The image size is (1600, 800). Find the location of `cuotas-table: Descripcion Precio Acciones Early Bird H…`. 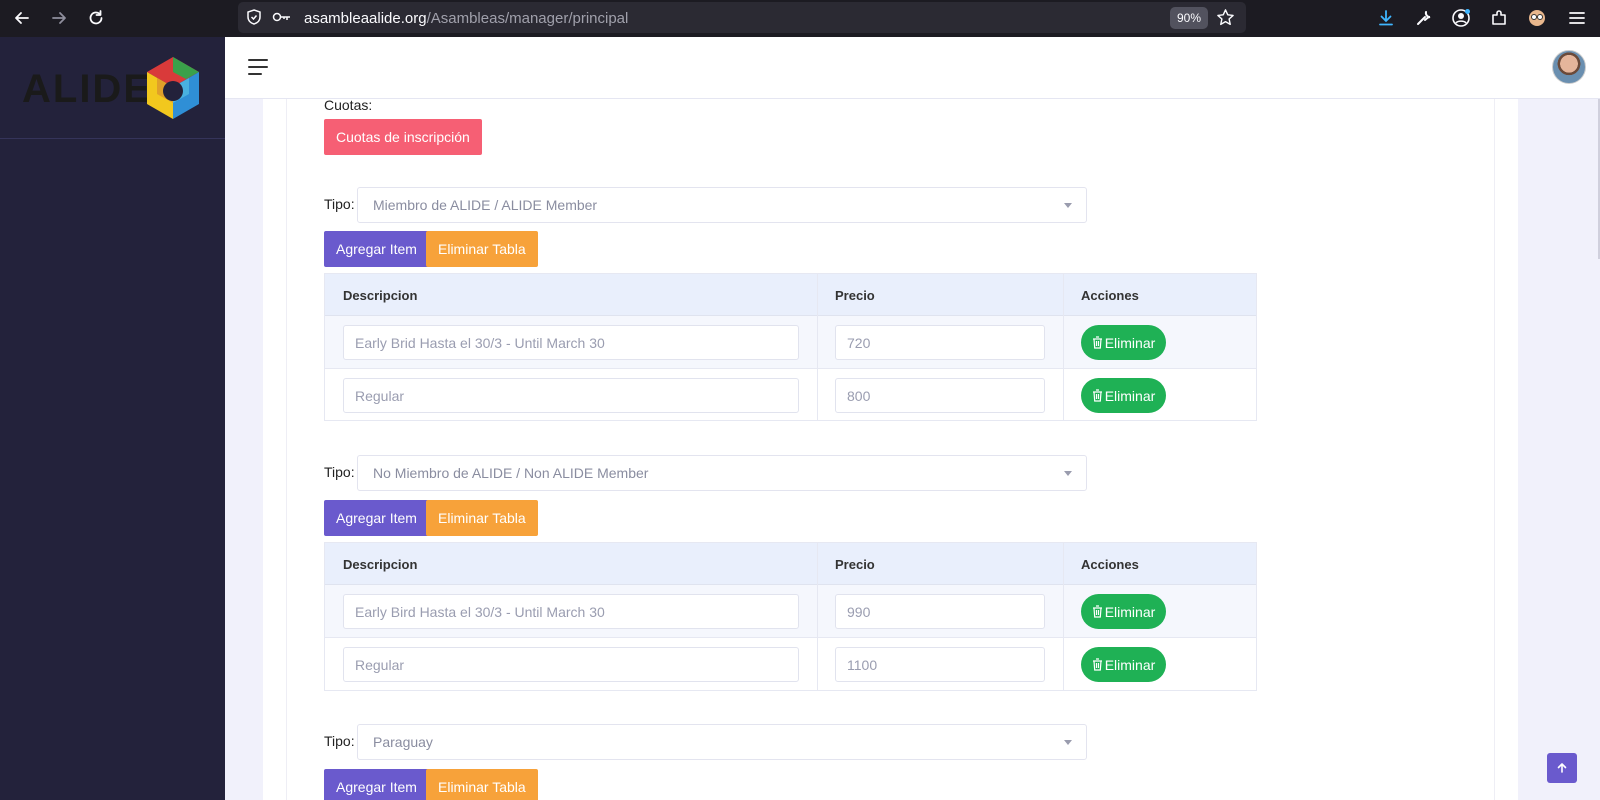

cuotas-table: Descripcion Precio Acciones Early Bird H… is located at coordinates (790, 616).